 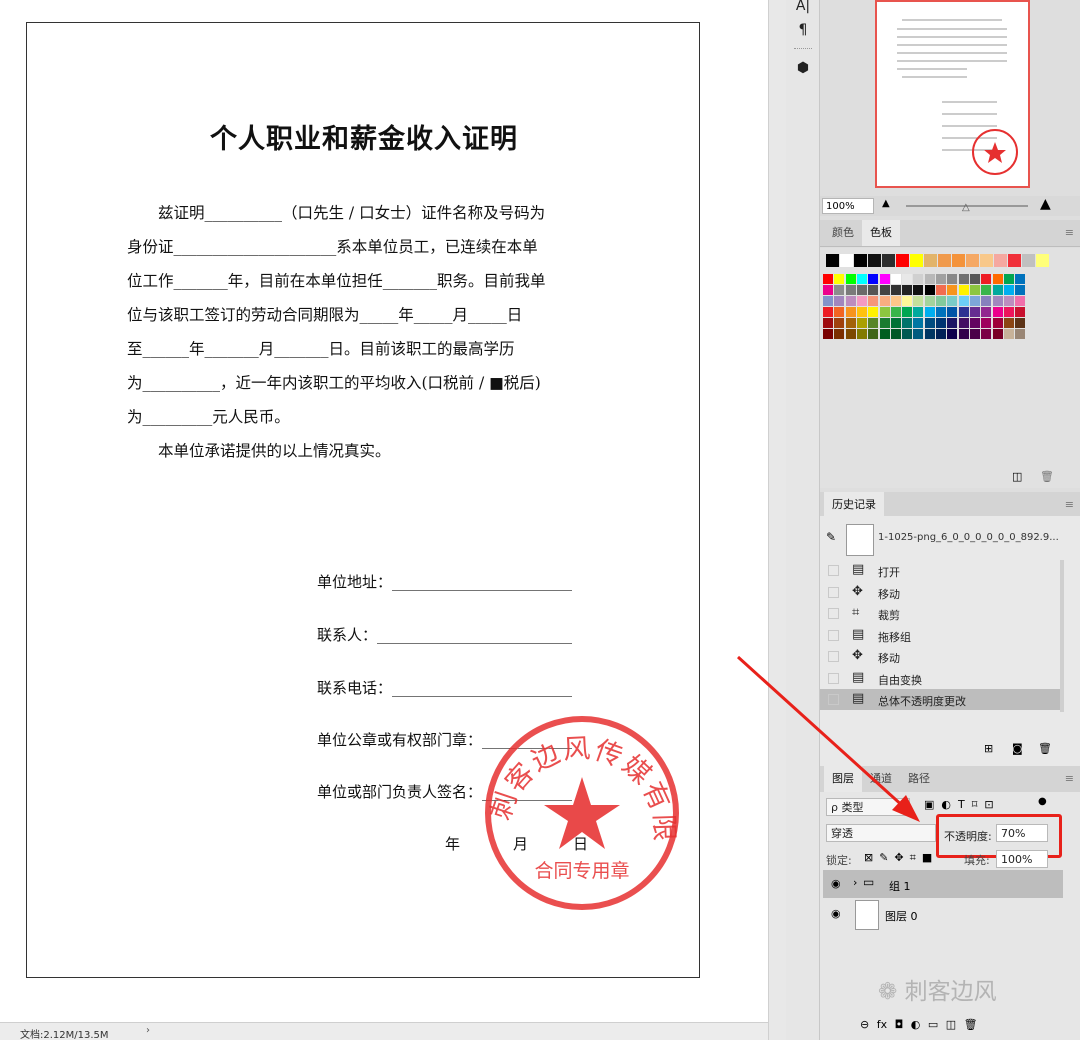 What do you see at coordinates (828, 738) in the screenshot?
I see `annotation-arrow` at bounding box center [828, 738].